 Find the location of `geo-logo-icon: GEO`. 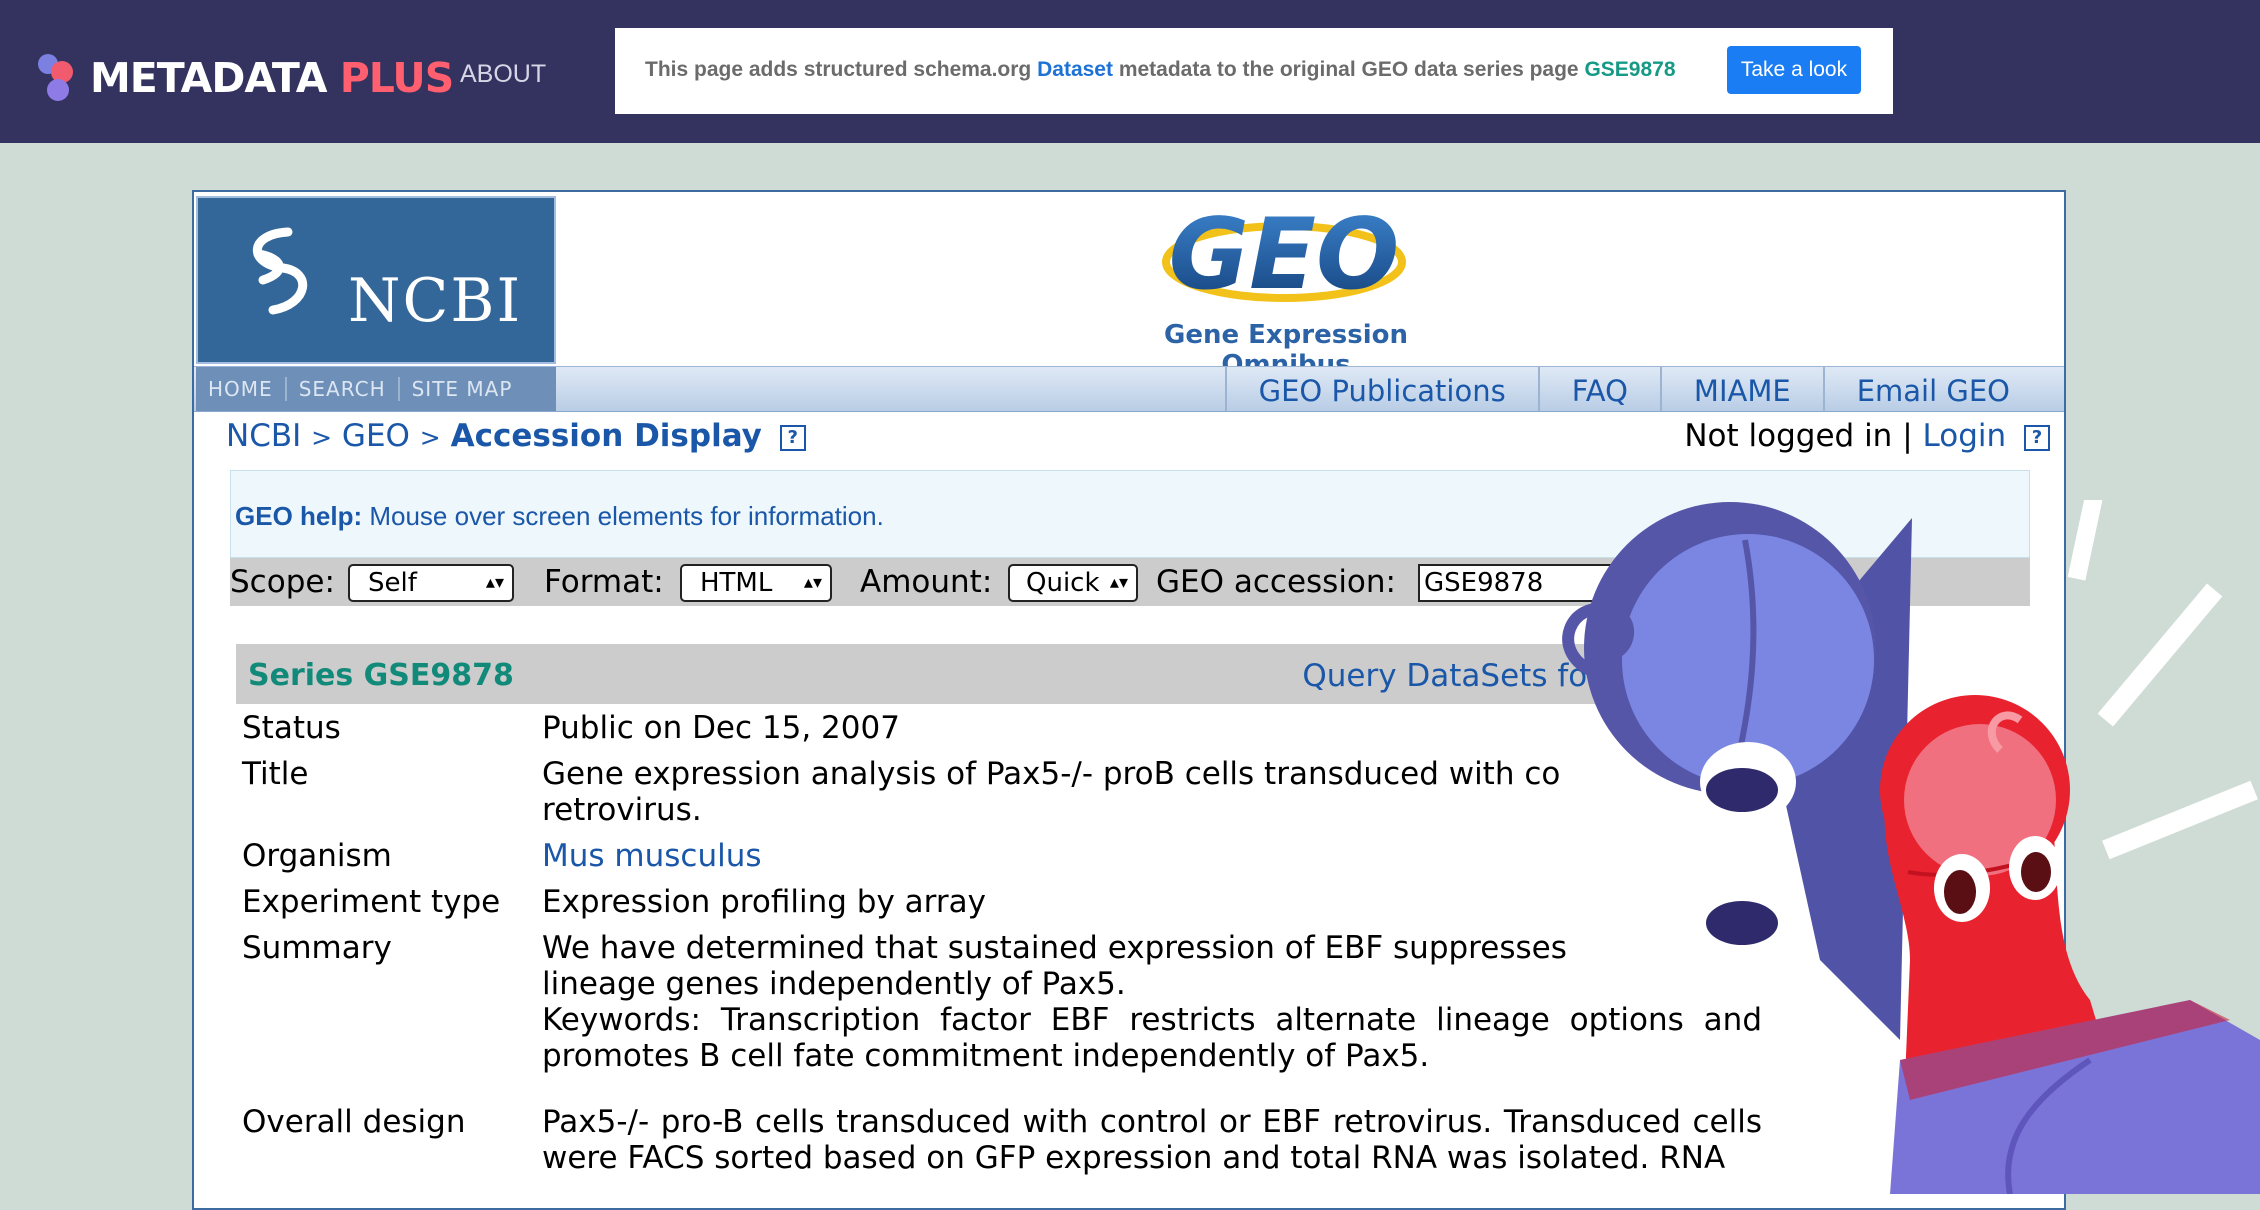

geo-logo-icon: GEO is located at coordinates (1284, 258).